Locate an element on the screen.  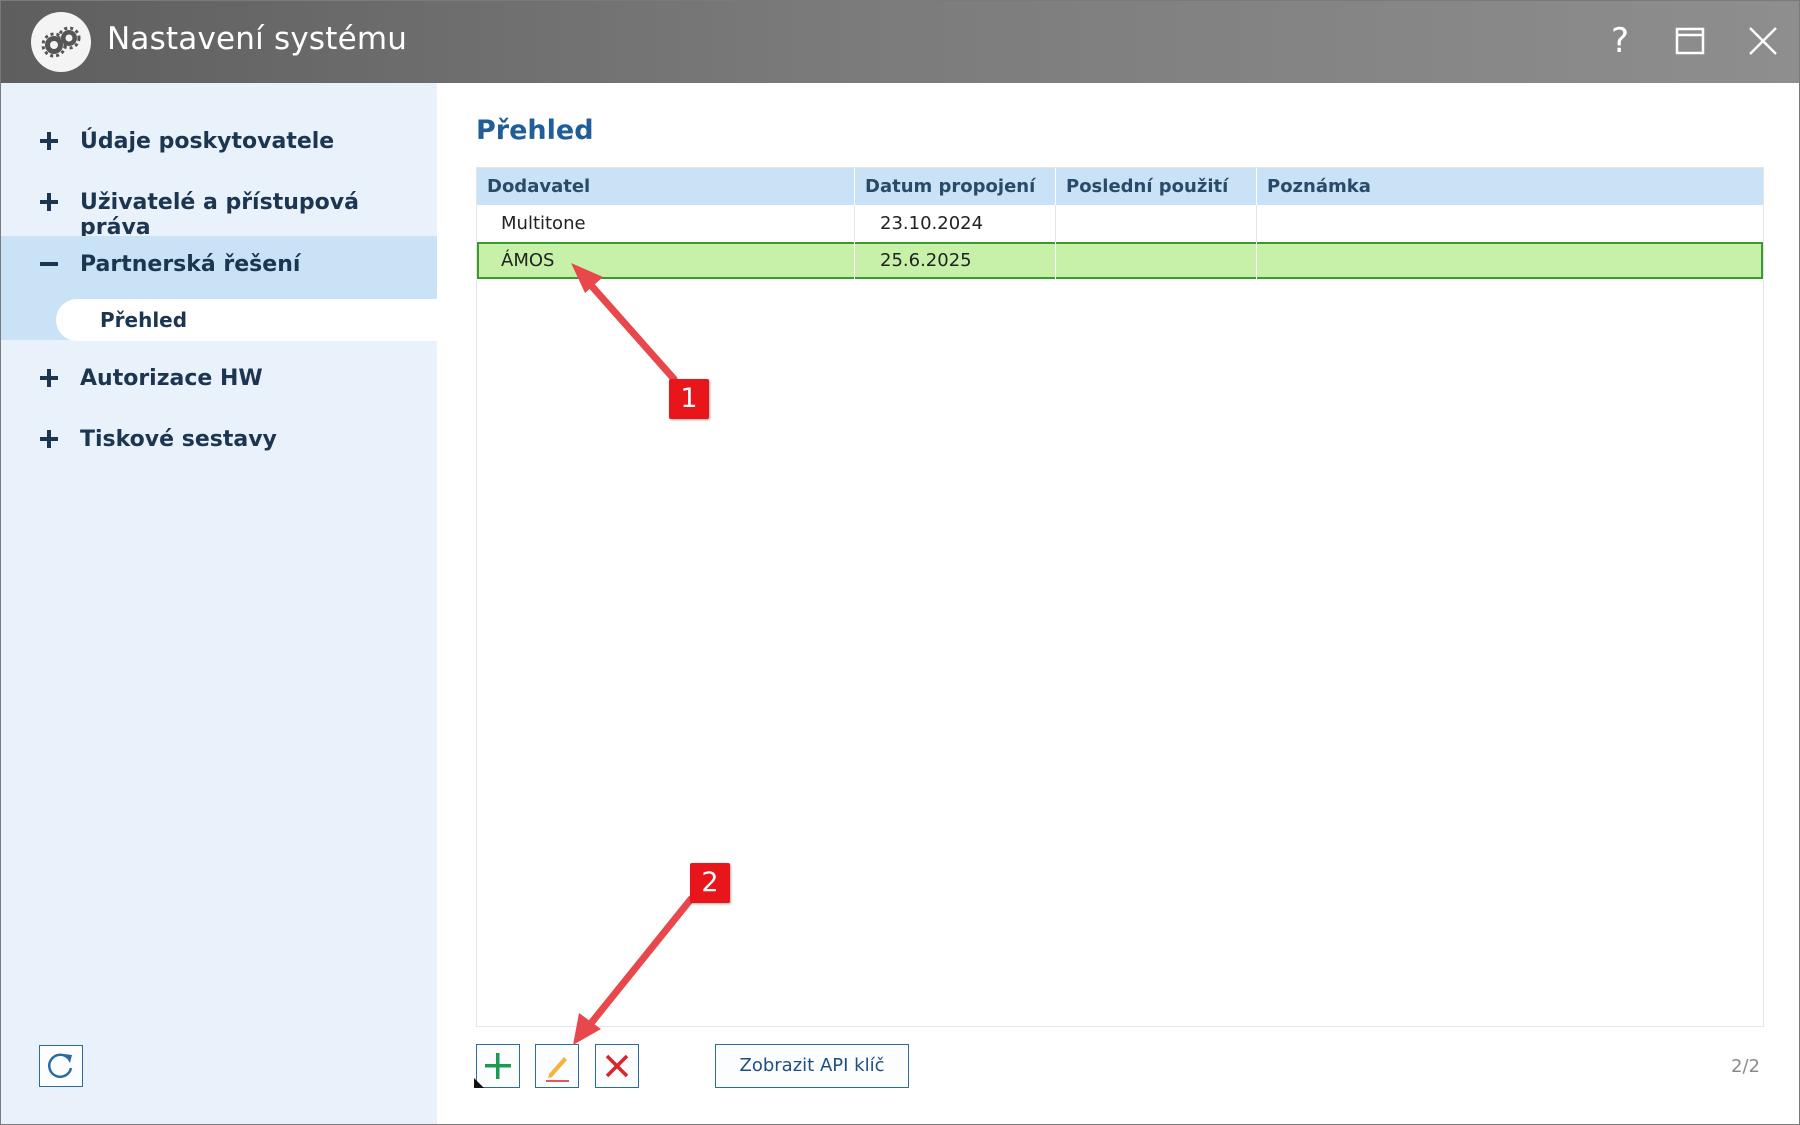
cell-dodavatel: ÁMOS is located at coordinates (666, 260).